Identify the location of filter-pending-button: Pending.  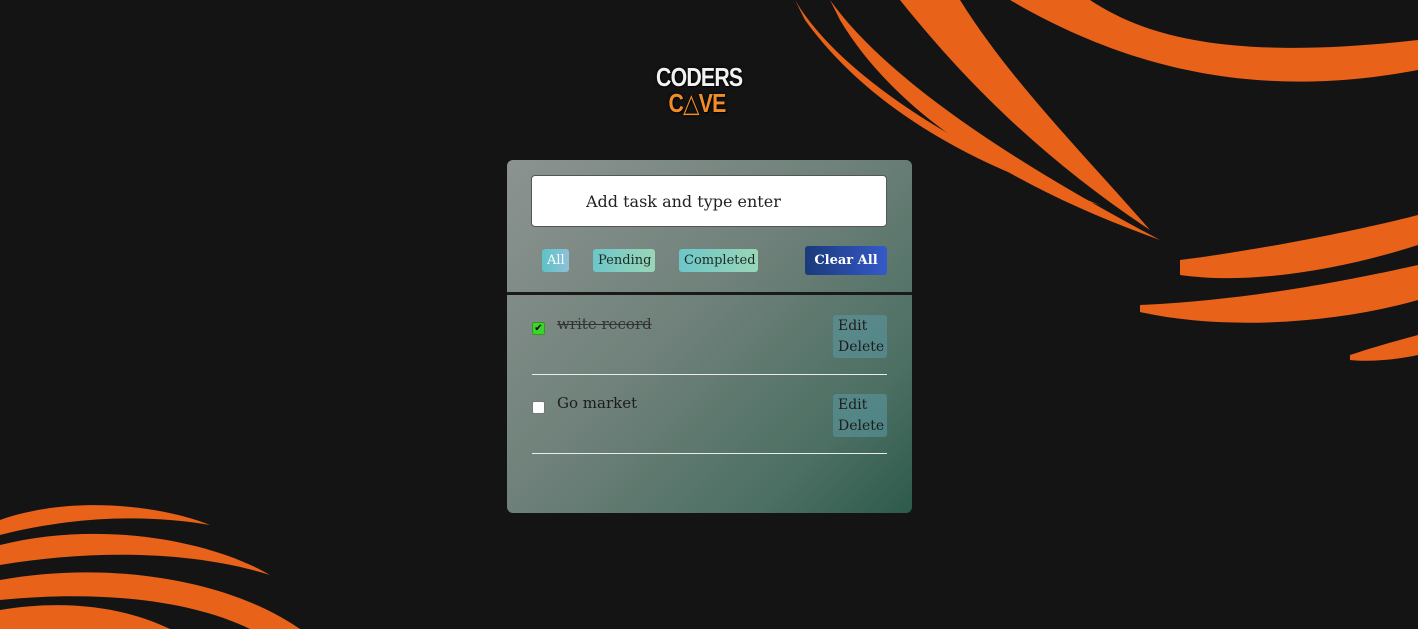
(624, 260).